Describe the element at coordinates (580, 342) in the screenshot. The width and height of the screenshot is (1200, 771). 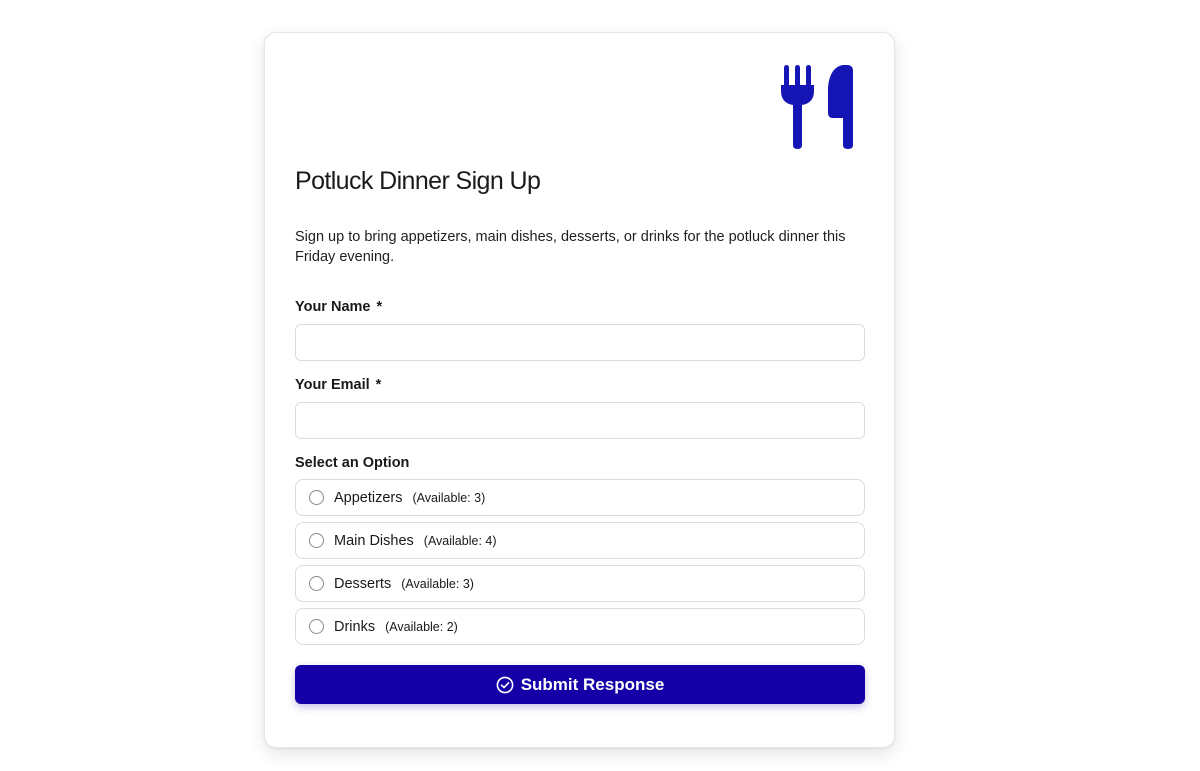
I see `name-input` at that location.